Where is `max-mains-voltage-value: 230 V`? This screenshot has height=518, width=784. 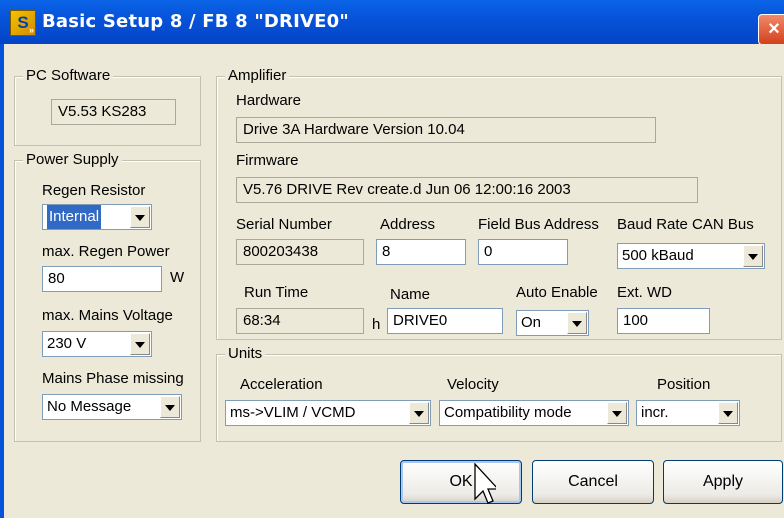 max-mains-voltage-value: 230 V is located at coordinates (67, 343).